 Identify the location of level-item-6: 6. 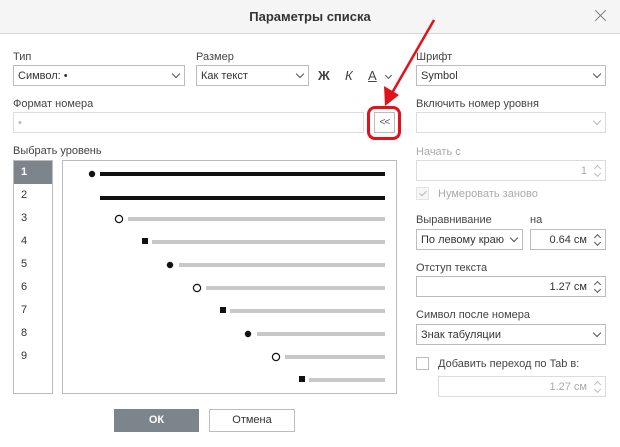
(33, 287).